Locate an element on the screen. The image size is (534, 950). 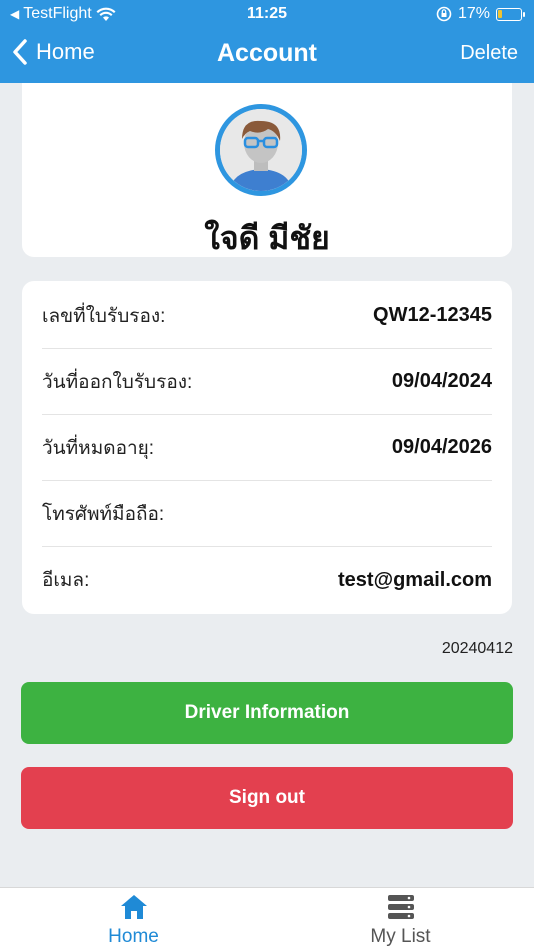
sign-out-button: Sign out is located at coordinates (267, 798).